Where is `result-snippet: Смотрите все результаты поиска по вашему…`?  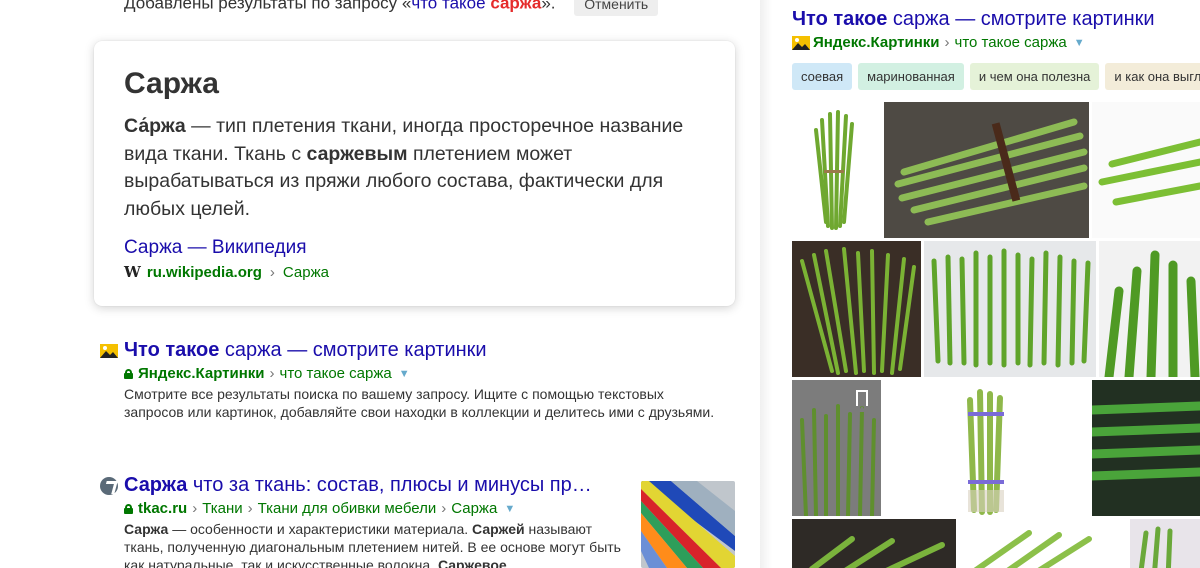 result-snippet: Смотрите все результаты поиска по вашему… is located at coordinates (419, 403).